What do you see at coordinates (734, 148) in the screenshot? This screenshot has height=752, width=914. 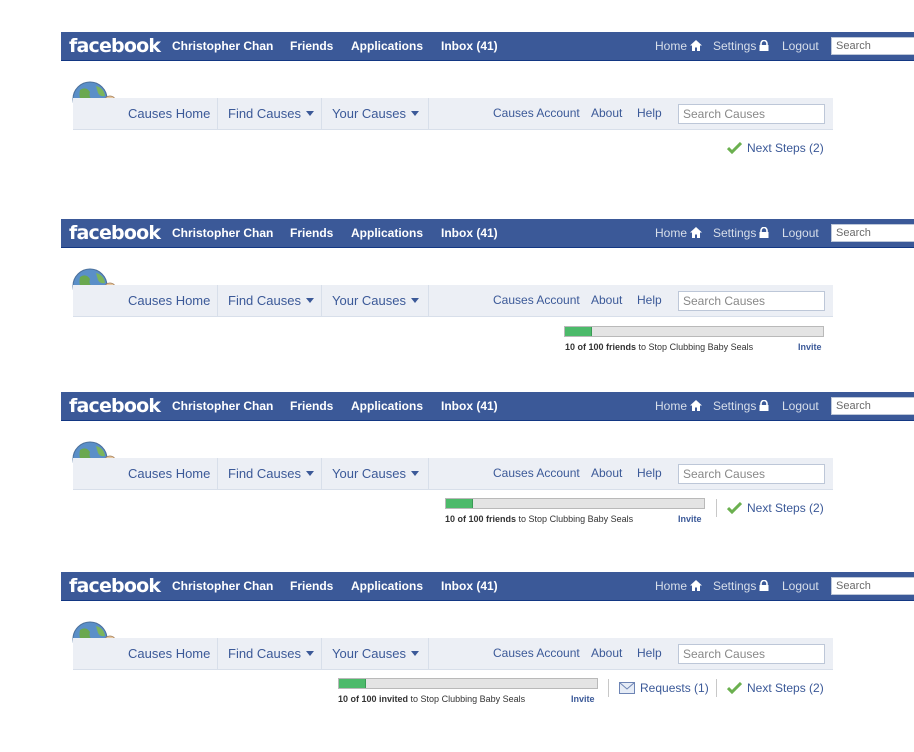 I see `checkmark-icon` at bounding box center [734, 148].